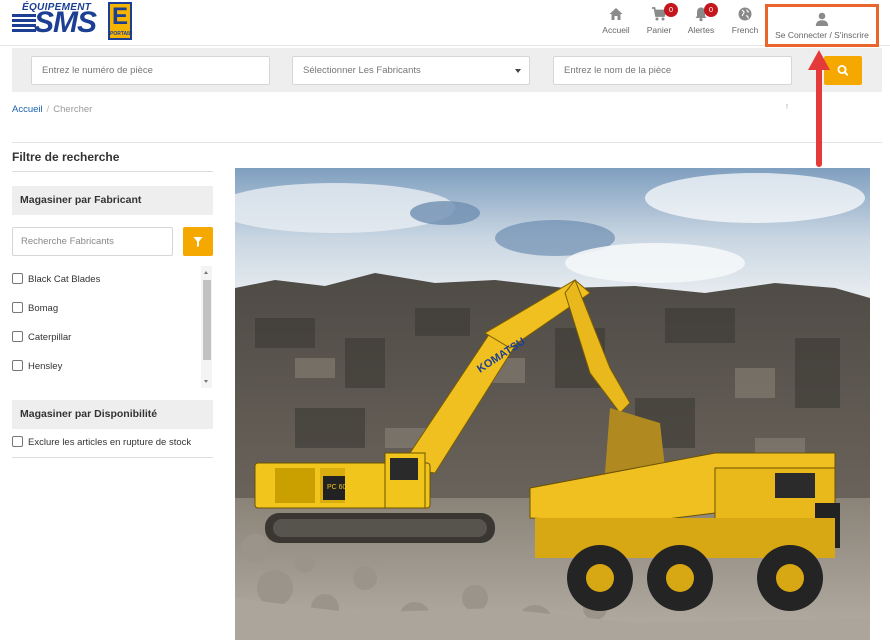 Image resolution: width=890 pixels, height=640 pixels. I want to click on logo-brand-text: SMS, so click(65, 22).